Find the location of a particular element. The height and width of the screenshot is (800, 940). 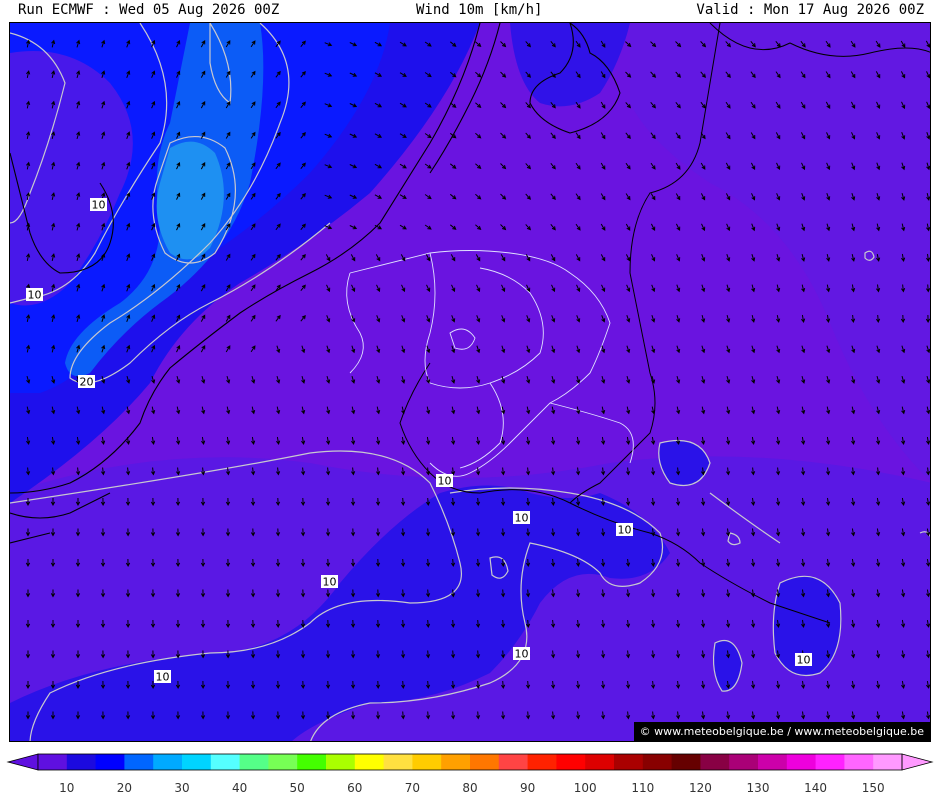

legend-tick-label: 110 is located at coordinates (642, 788).